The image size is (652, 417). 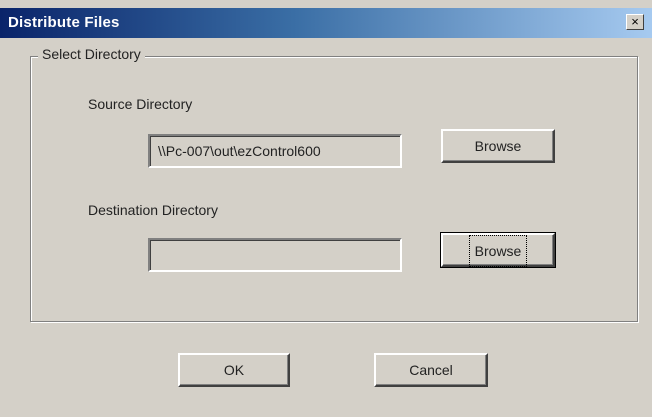 What do you see at coordinates (635, 22) in the screenshot?
I see `close-icon: ×` at bounding box center [635, 22].